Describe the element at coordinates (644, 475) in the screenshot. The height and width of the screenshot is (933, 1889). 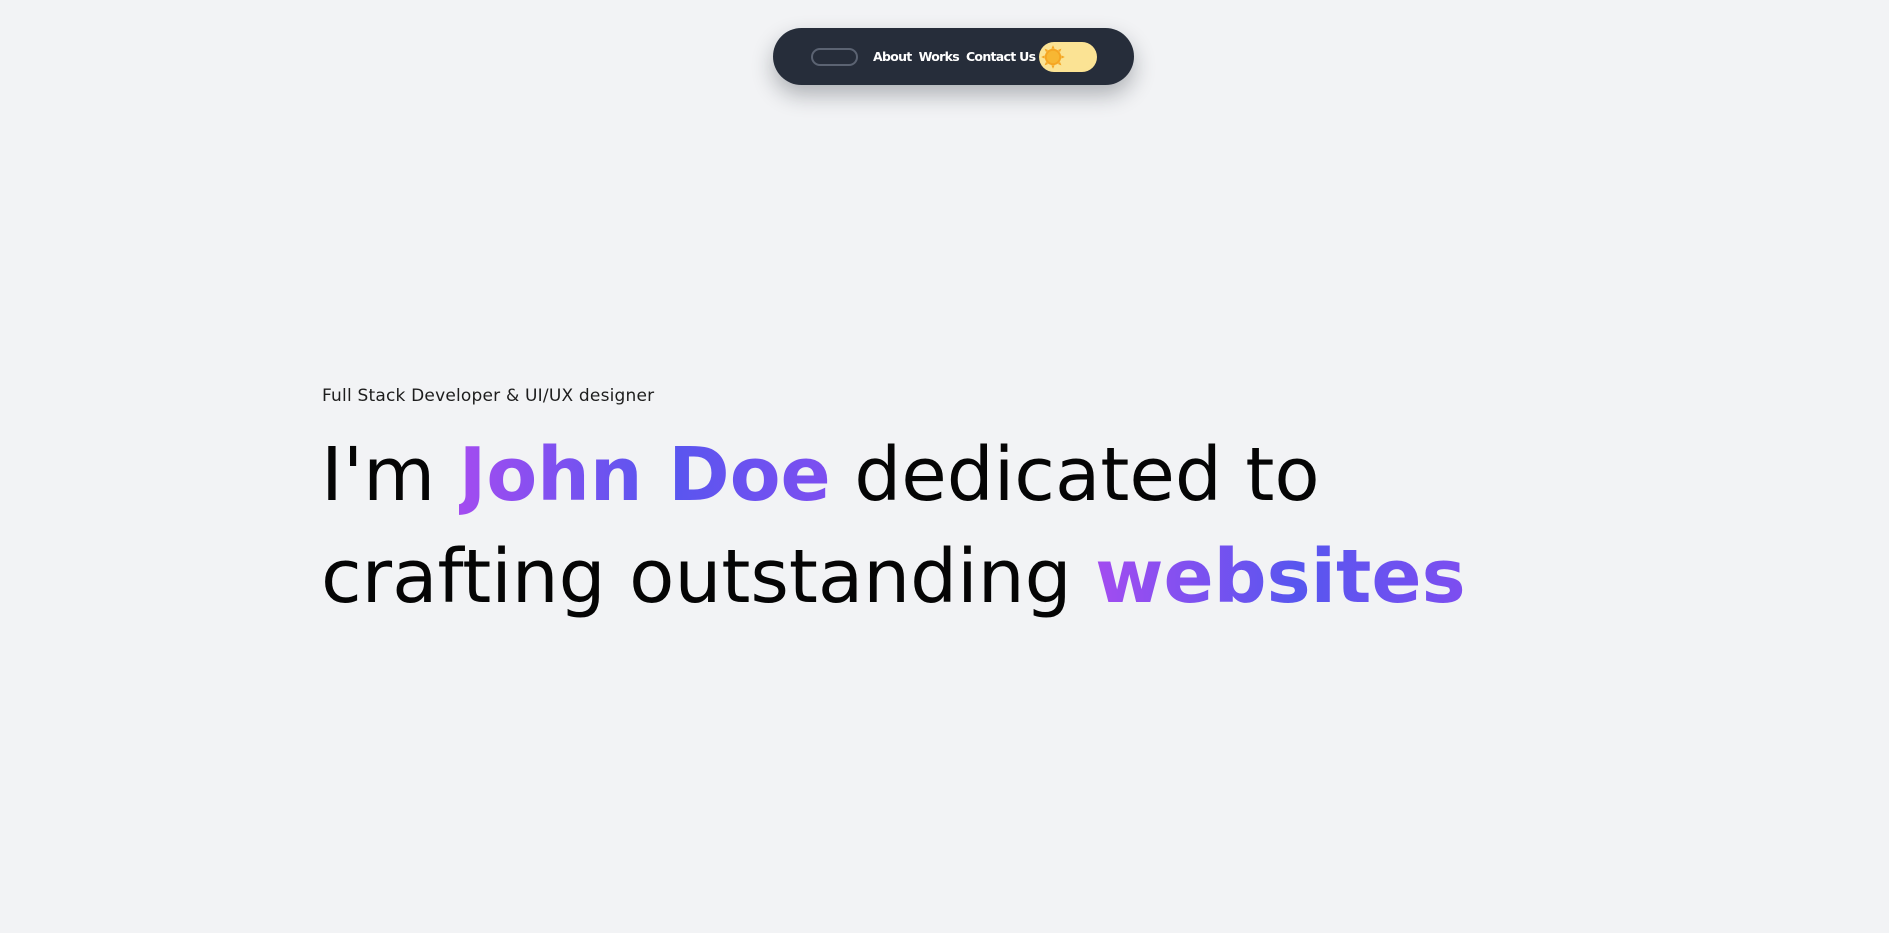
I see `headline-name: John Doe` at that location.